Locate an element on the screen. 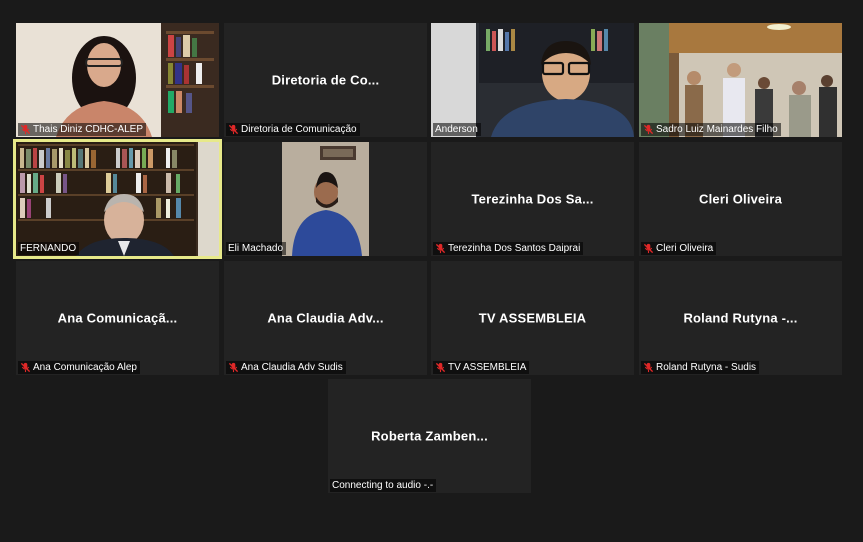 This screenshot has width=863, height=542. participant-tile-ana-claudia: Ana Claudia Adv... Ana Claudia Adv Sudis is located at coordinates (325, 318).